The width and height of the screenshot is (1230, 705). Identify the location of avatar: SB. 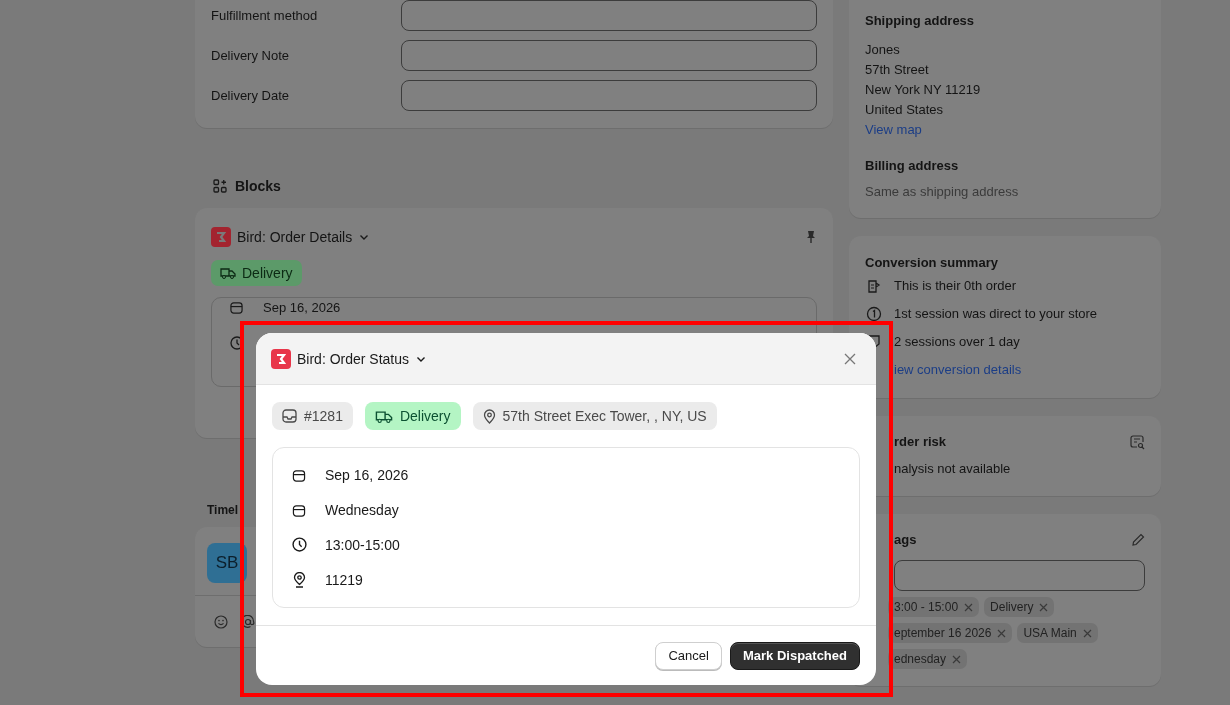
(227, 563).